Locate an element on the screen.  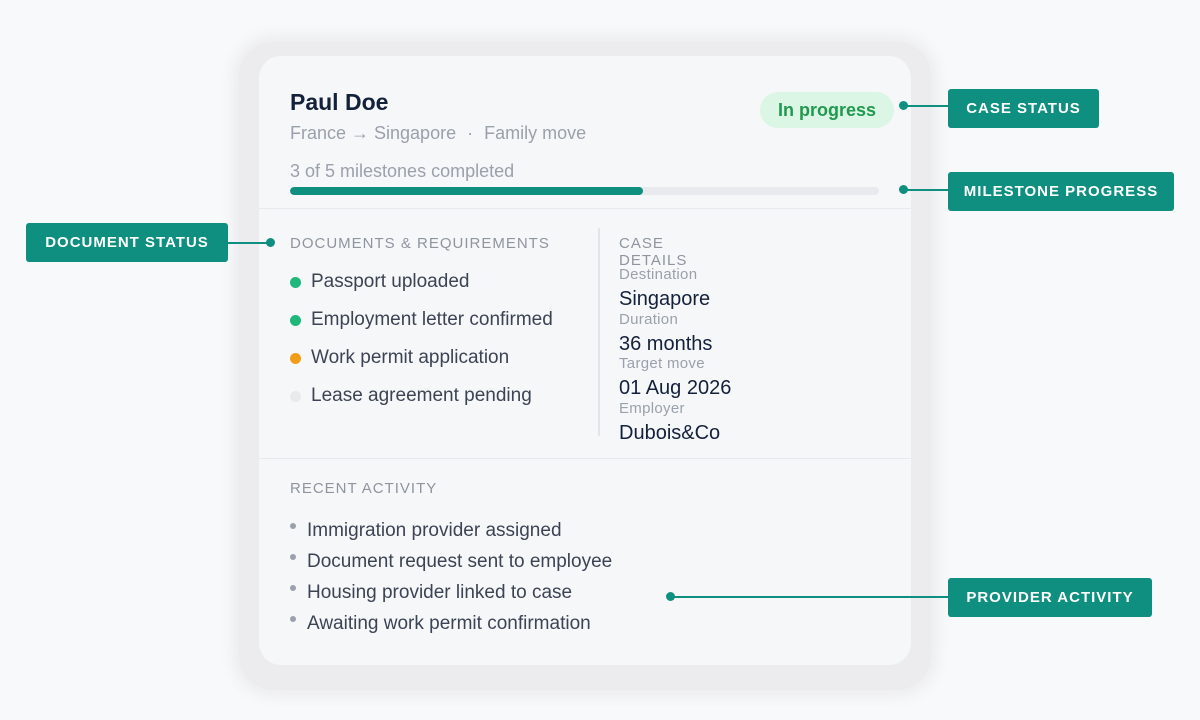
activity-section-title: RECENT ACTIVITY is located at coordinates (364, 488).